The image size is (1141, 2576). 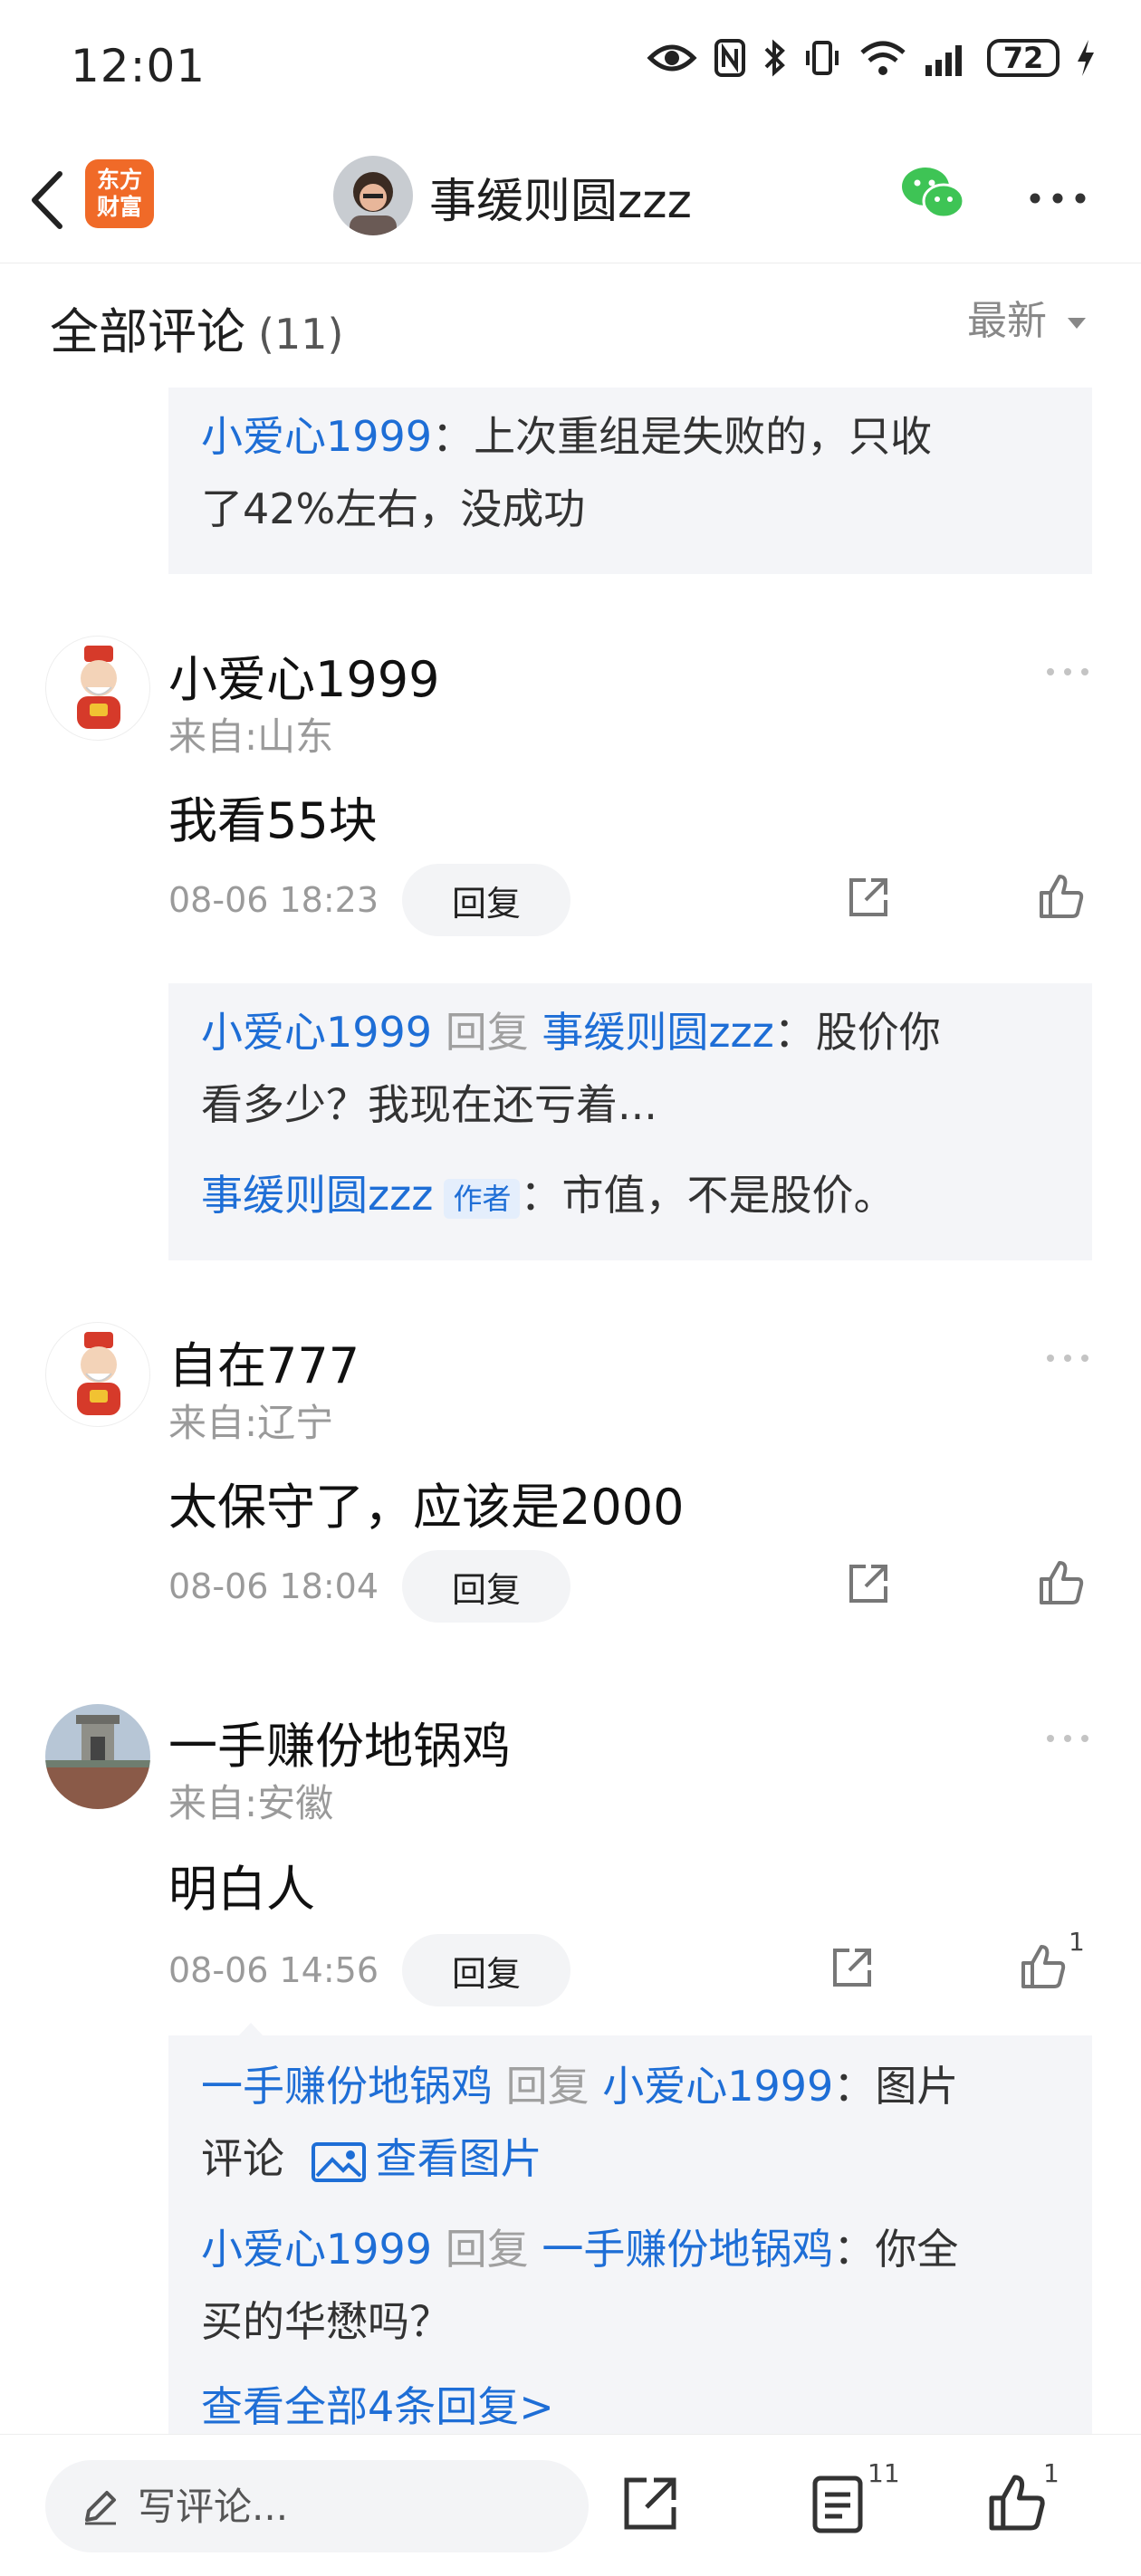 I want to click on bottom-bar: 11 1, so click(x=570, y=2505).